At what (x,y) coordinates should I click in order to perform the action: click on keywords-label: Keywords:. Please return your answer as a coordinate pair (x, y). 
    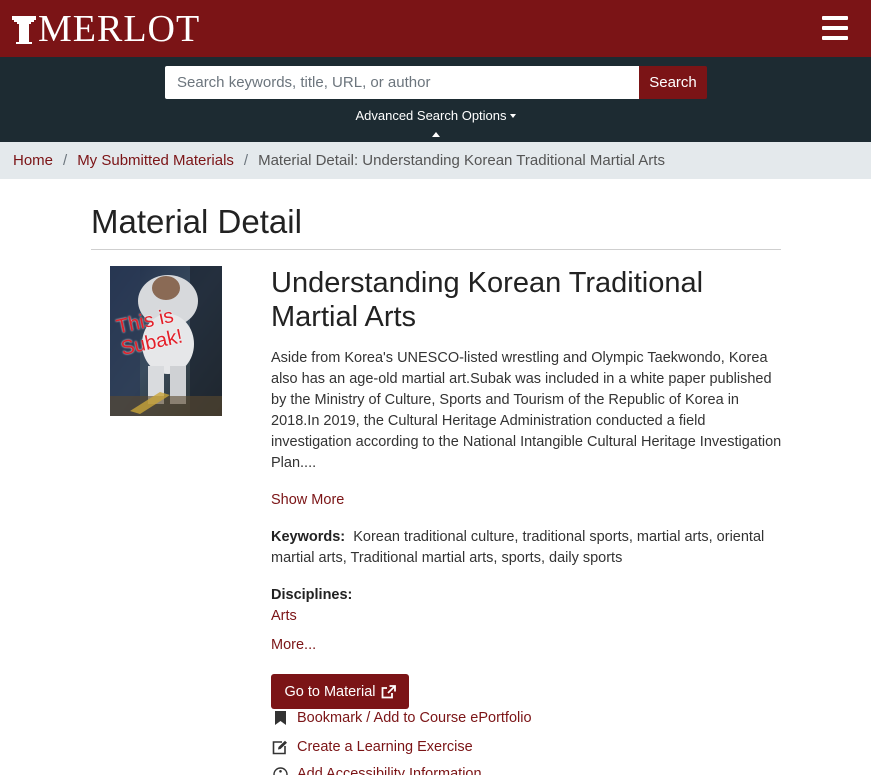
    Looking at the image, I should click on (308, 537).